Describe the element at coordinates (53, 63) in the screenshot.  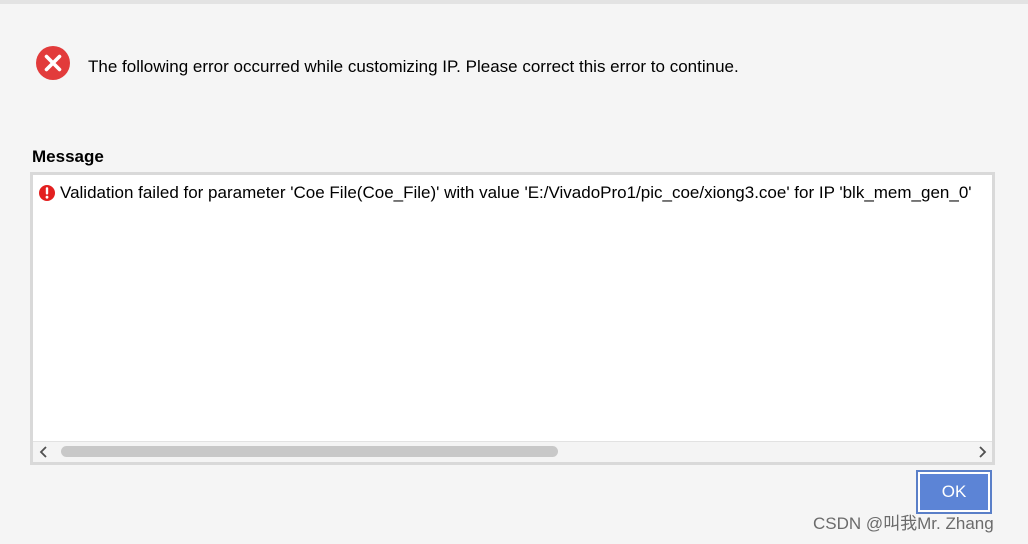
I see `error-circle-x-icon` at that location.